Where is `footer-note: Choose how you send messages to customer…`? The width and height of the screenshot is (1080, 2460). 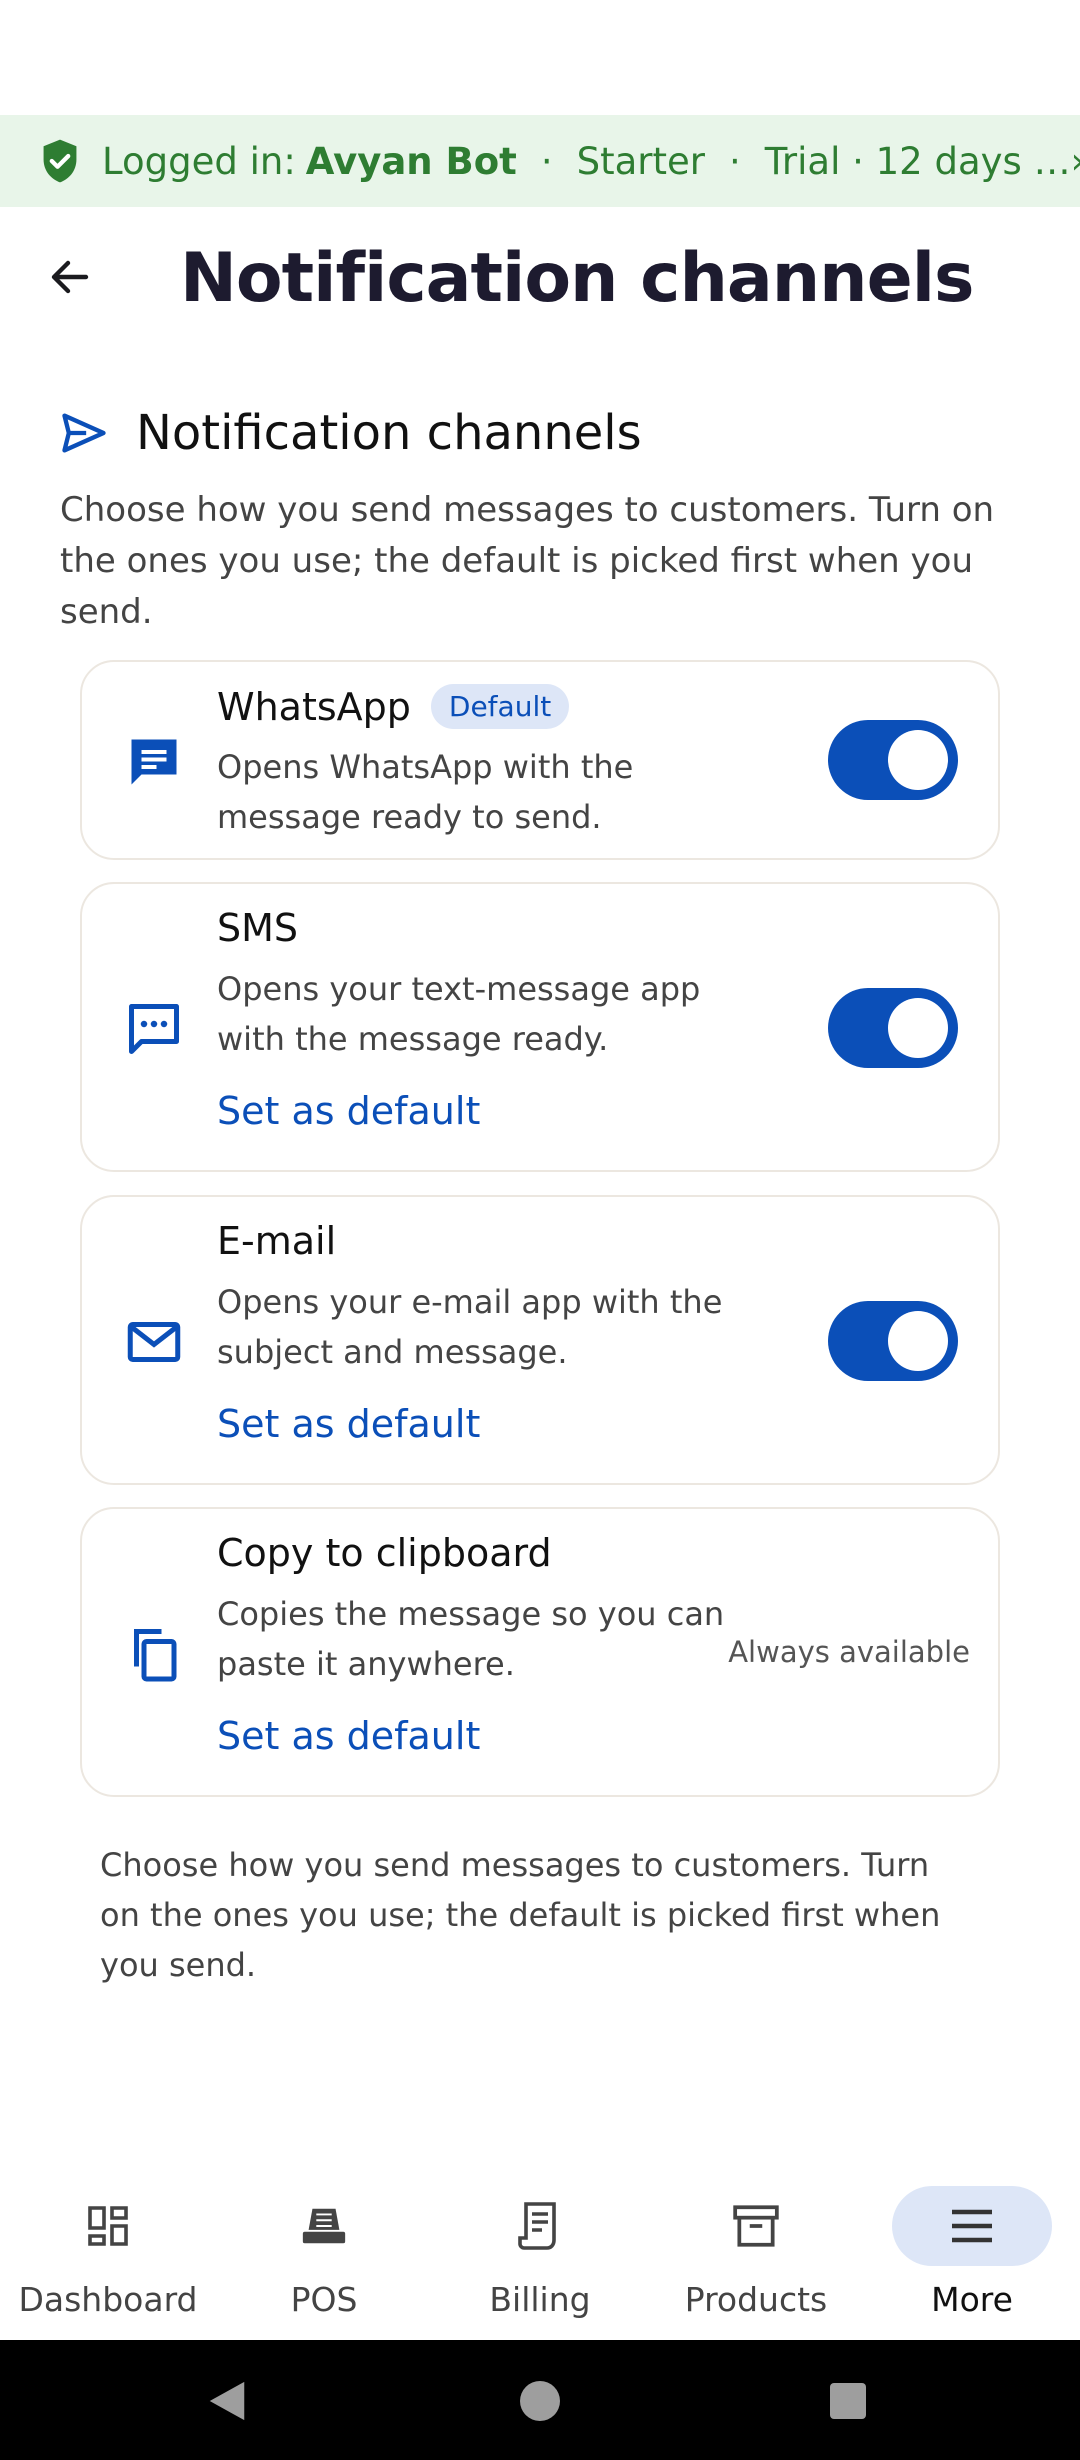
footer-note: Choose how you send messages to customer… is located at coordinates (520, 1915).